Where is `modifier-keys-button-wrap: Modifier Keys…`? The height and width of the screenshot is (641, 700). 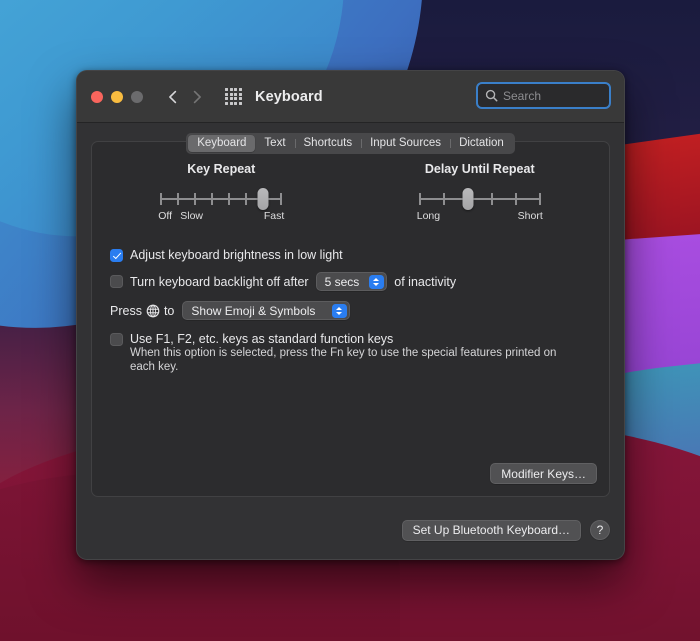 modifier-keys-button-wrap: Modifier Keys… is located at coordinates (543, 473).